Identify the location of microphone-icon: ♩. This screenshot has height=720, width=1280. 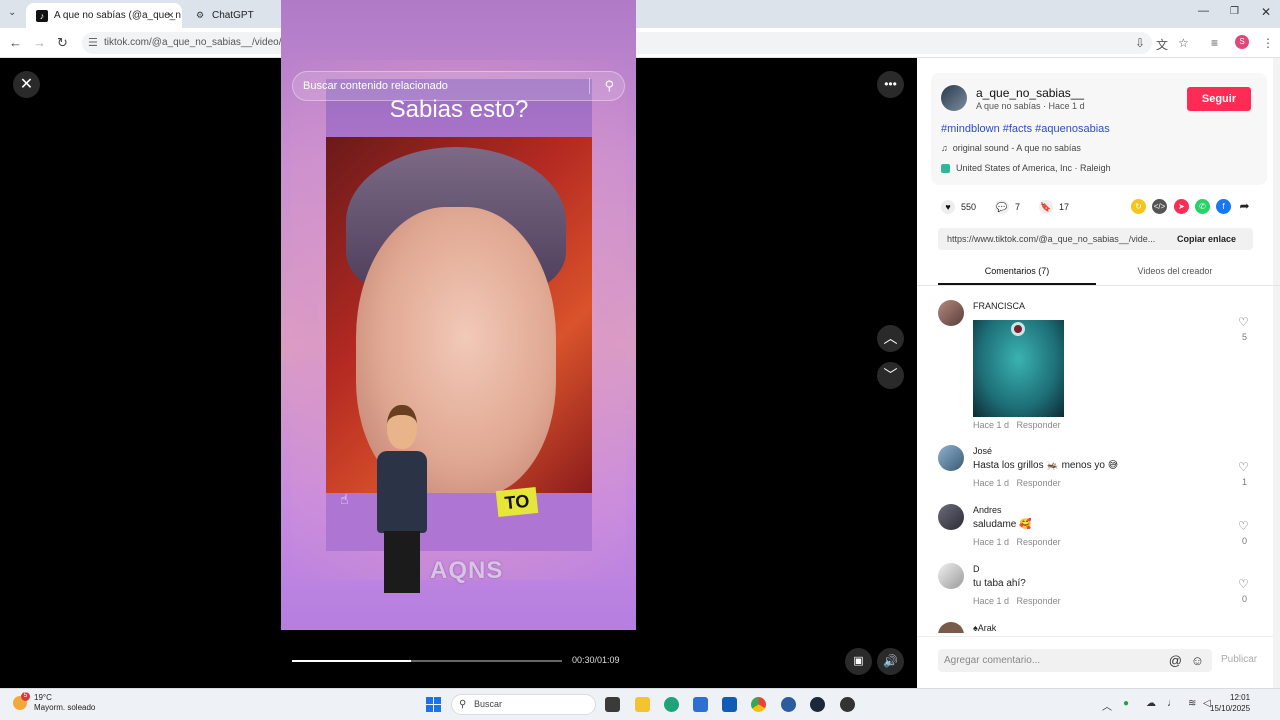
(1172, 703).